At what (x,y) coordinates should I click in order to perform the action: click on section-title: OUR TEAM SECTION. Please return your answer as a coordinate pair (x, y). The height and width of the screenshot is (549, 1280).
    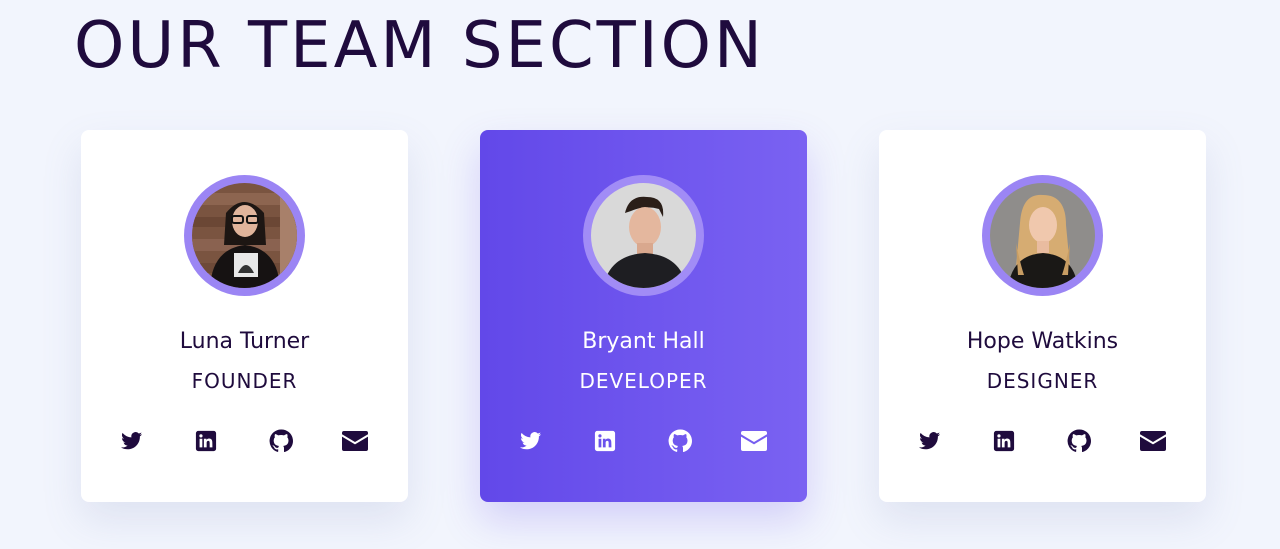
    Looking at the image, I should click on (419, 46).